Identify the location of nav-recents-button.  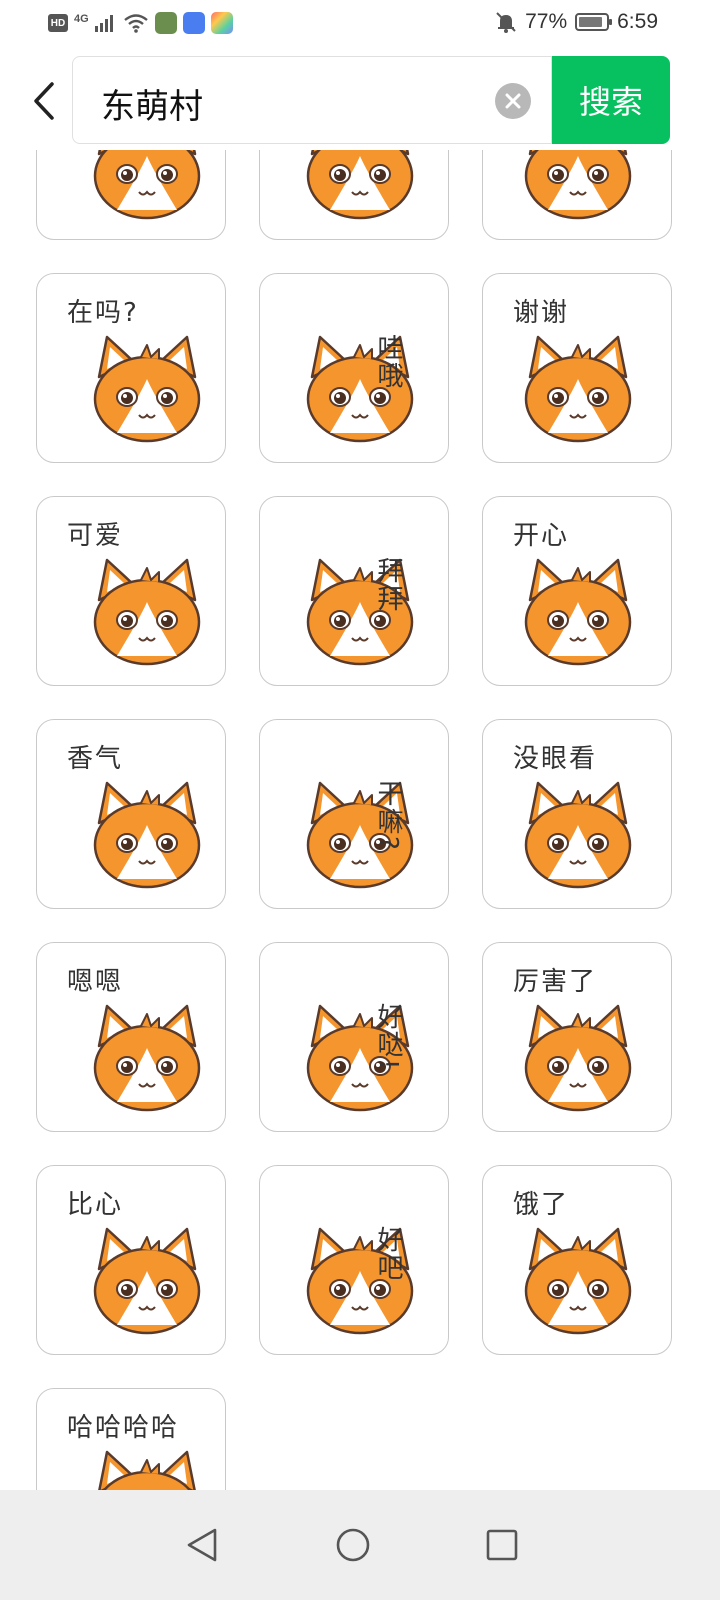
(502, 1545).